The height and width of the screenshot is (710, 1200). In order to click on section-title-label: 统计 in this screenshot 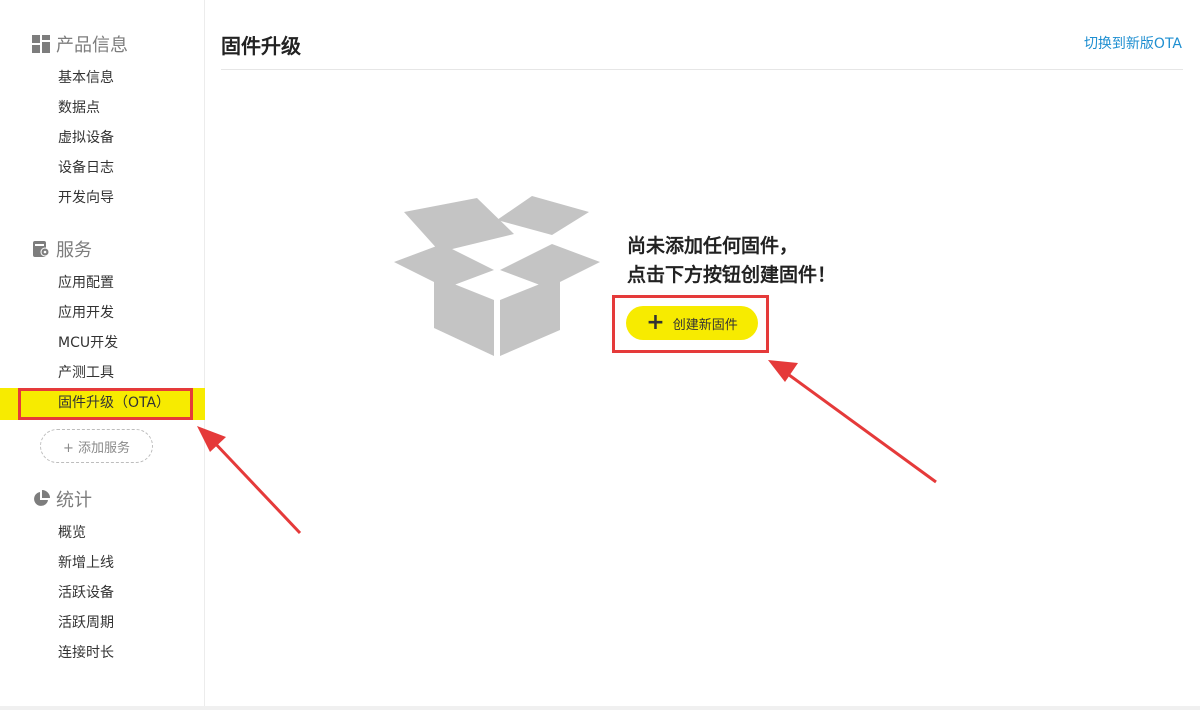, I will do `click(74, 500)`.